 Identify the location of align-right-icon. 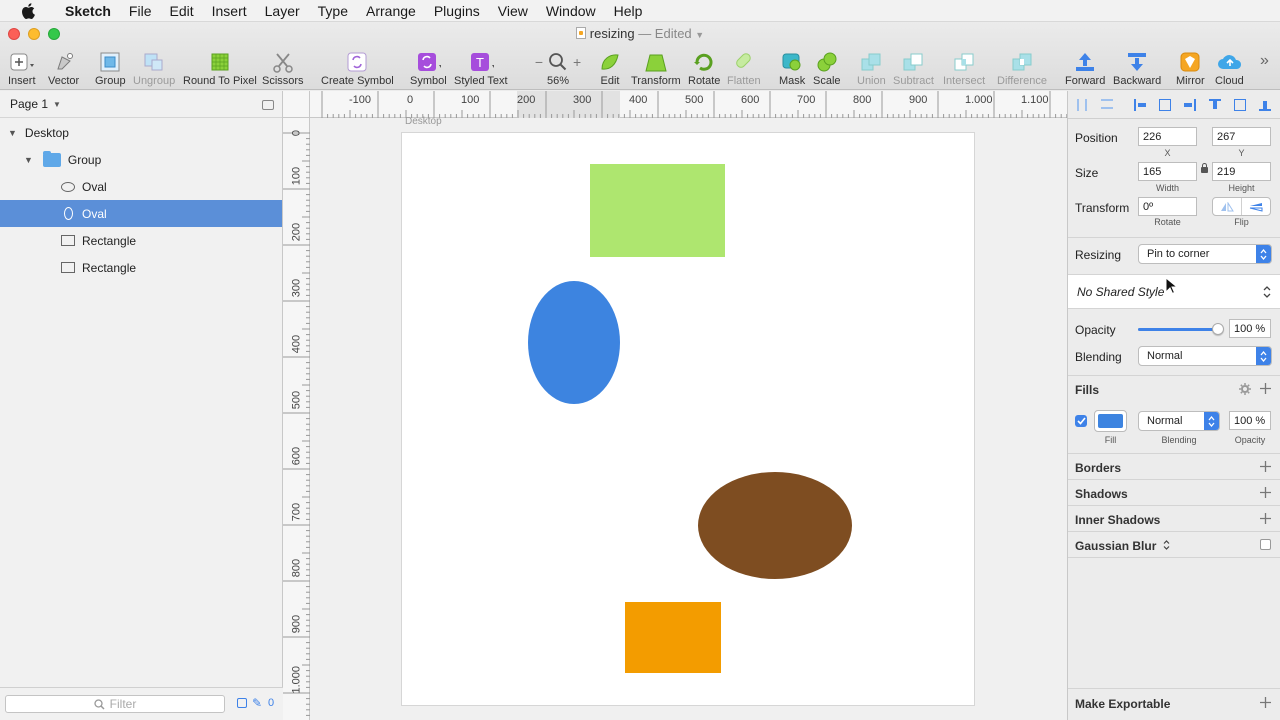
(1190, 105).